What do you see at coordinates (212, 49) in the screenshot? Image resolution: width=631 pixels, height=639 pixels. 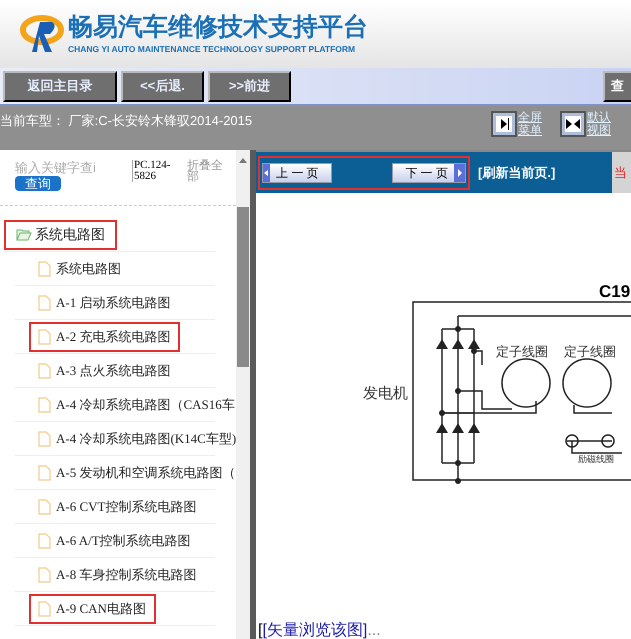 I see `site-subtitle: CHANG YI AUTO MAINTENANCE TECHNOLOGY SUPPORT PLATFORM` at bounding box center [212, 49].